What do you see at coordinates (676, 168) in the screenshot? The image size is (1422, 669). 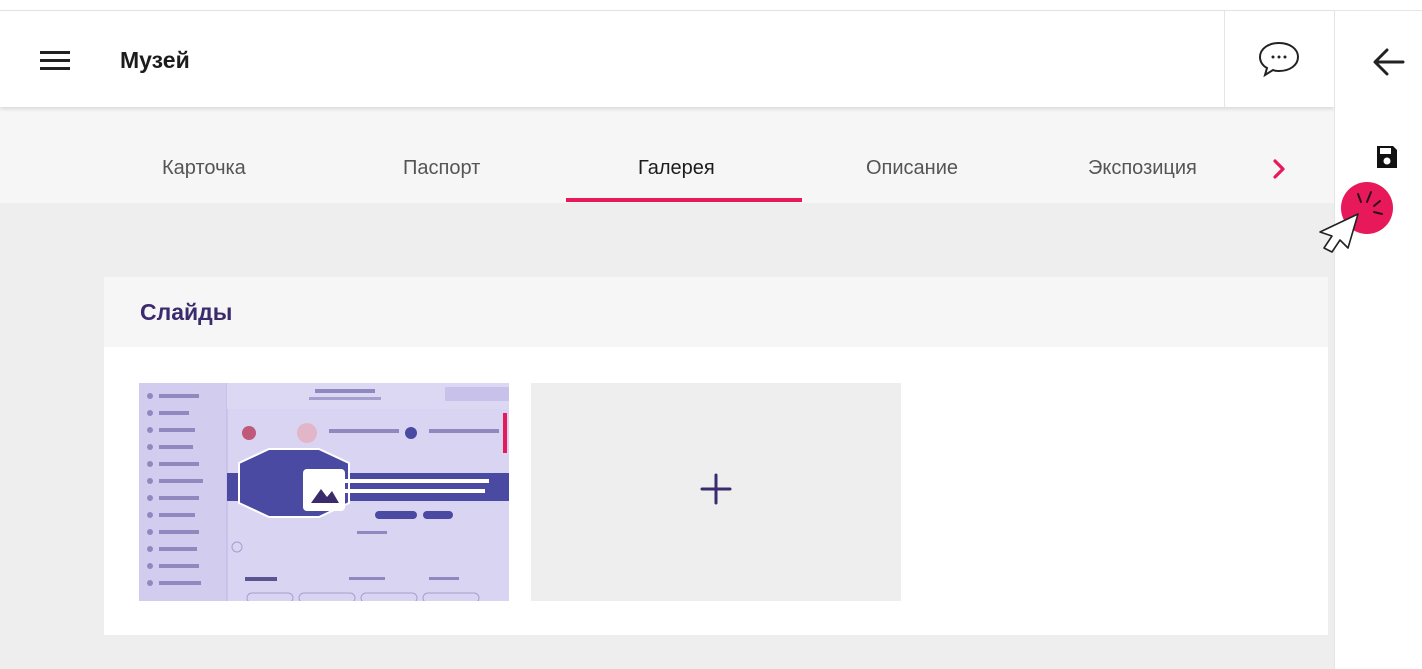 I see `tab-gallery: Галерея` at bounding box center [676, 168].